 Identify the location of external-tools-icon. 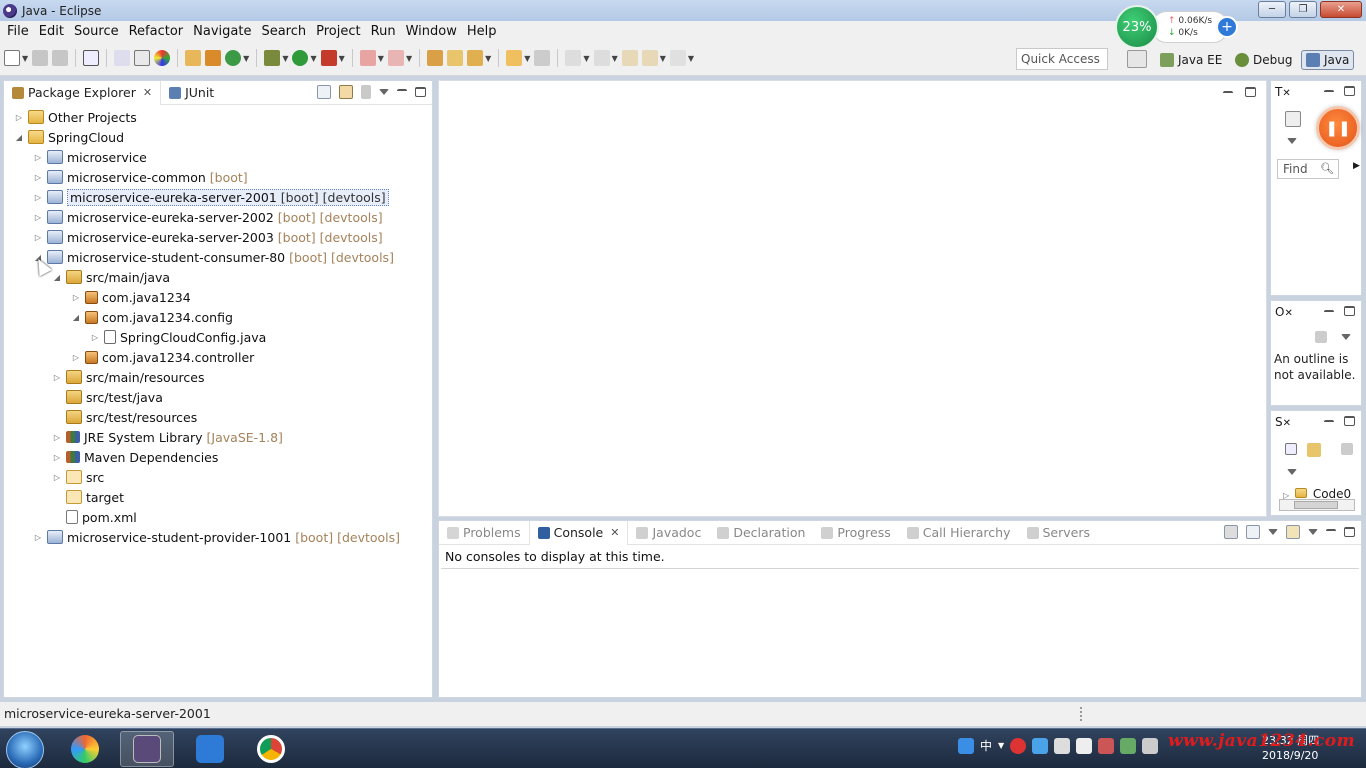
(328, 58).